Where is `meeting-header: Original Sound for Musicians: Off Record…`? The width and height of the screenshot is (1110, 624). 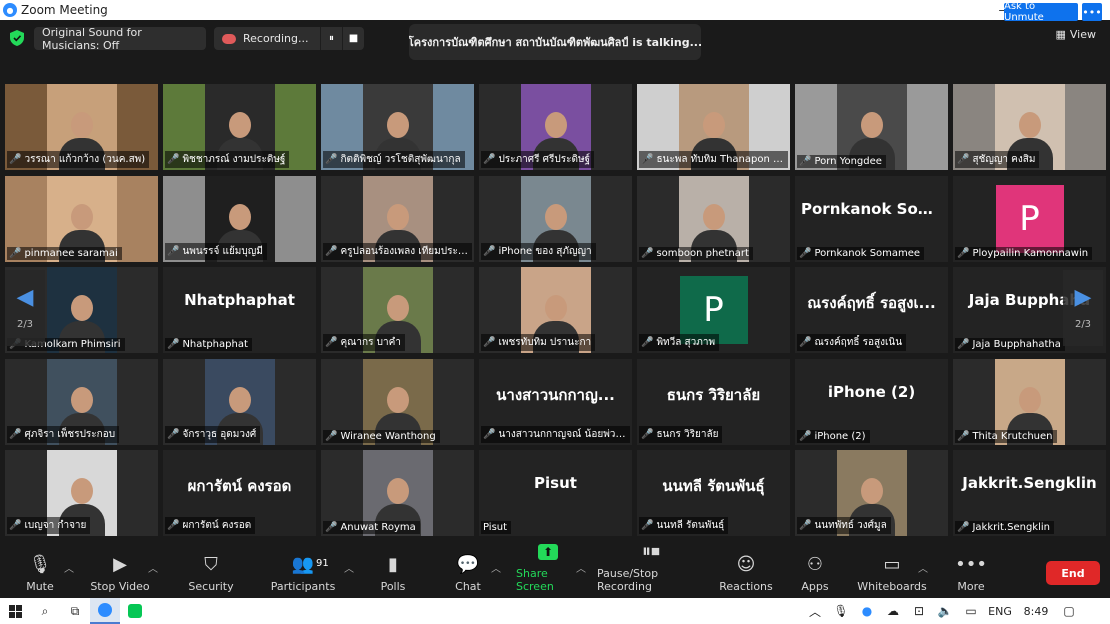
meeting-header: Original Sound for Musicians: Off Record… is located at coordinates (555, 52).